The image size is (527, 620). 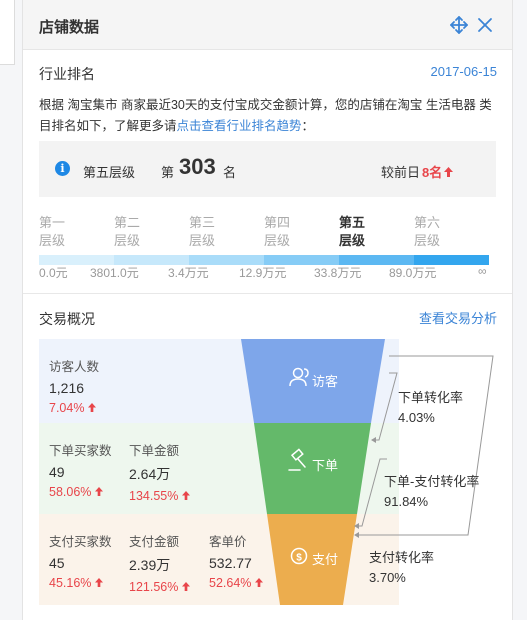 I want to click on order-pay-rate-label: 下单-支付转化率, so click(x=432, y=481).